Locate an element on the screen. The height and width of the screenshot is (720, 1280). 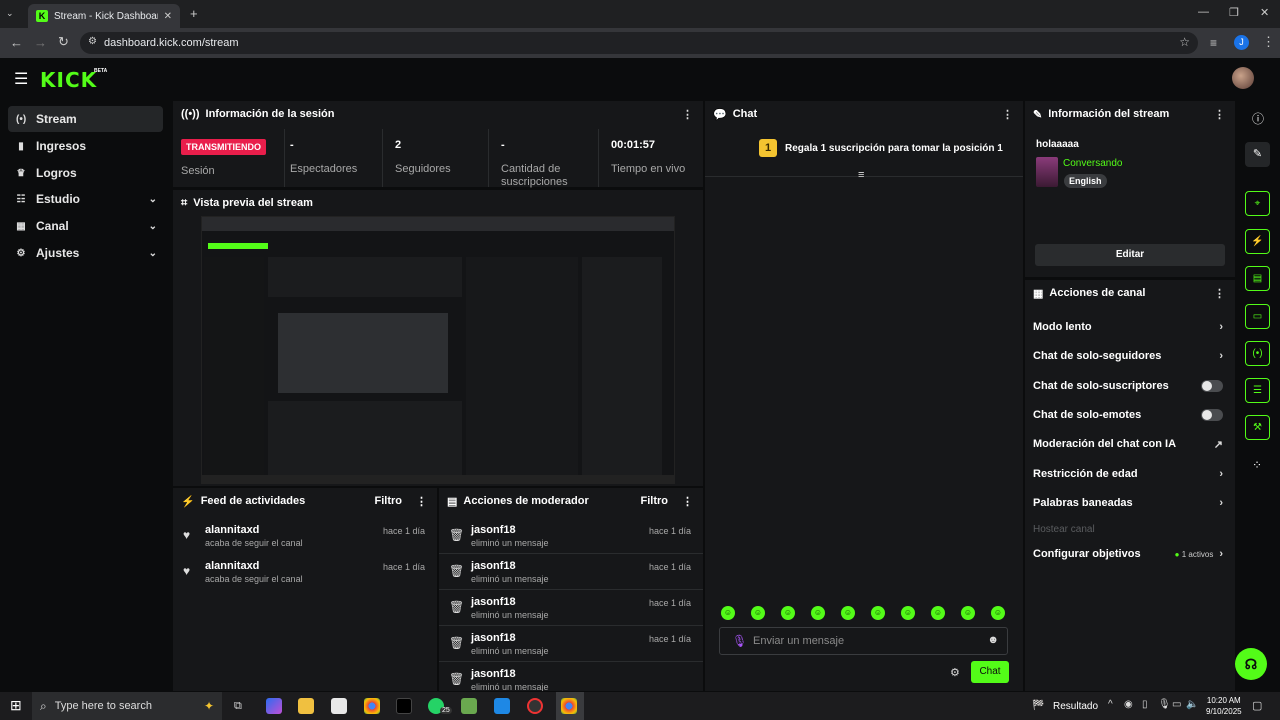
task-view-icon: ⧉ is located at coordinates (238, 706).